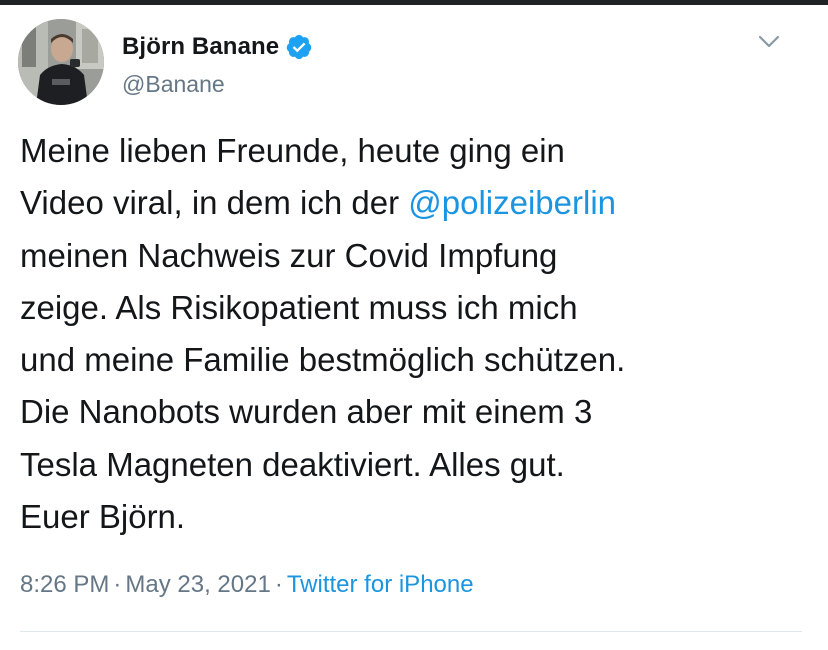  I want to click on divider, so click(411, 631).